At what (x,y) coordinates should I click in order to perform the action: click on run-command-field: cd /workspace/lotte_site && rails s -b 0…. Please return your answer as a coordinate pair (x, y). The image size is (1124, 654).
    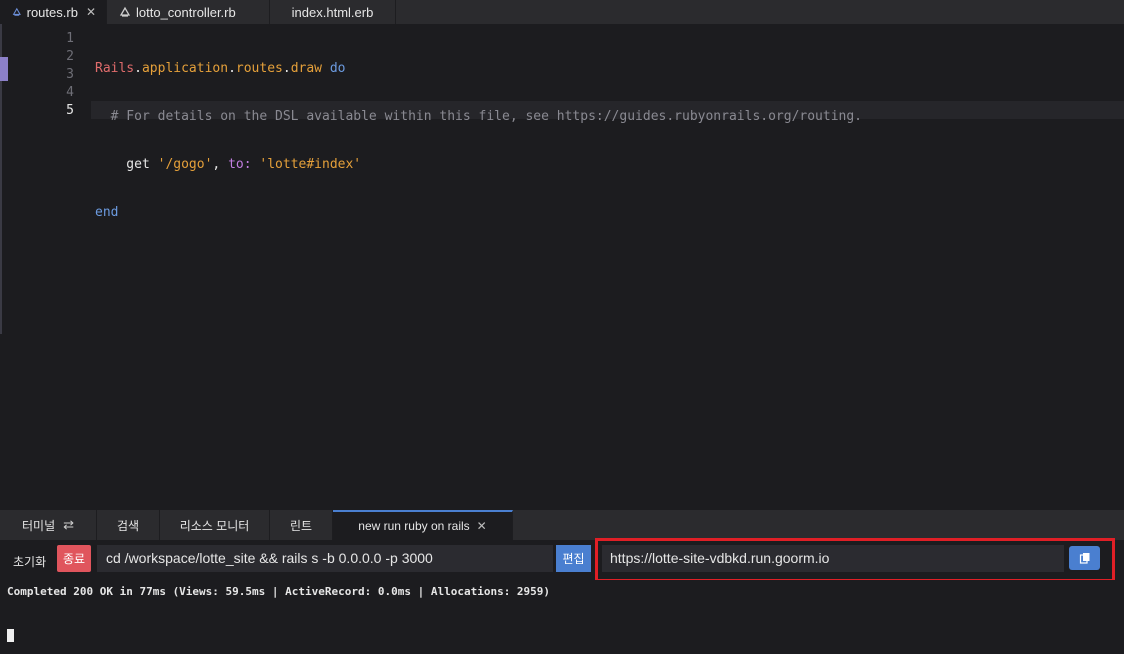
    Looking at the image, I should click on (325, 558).